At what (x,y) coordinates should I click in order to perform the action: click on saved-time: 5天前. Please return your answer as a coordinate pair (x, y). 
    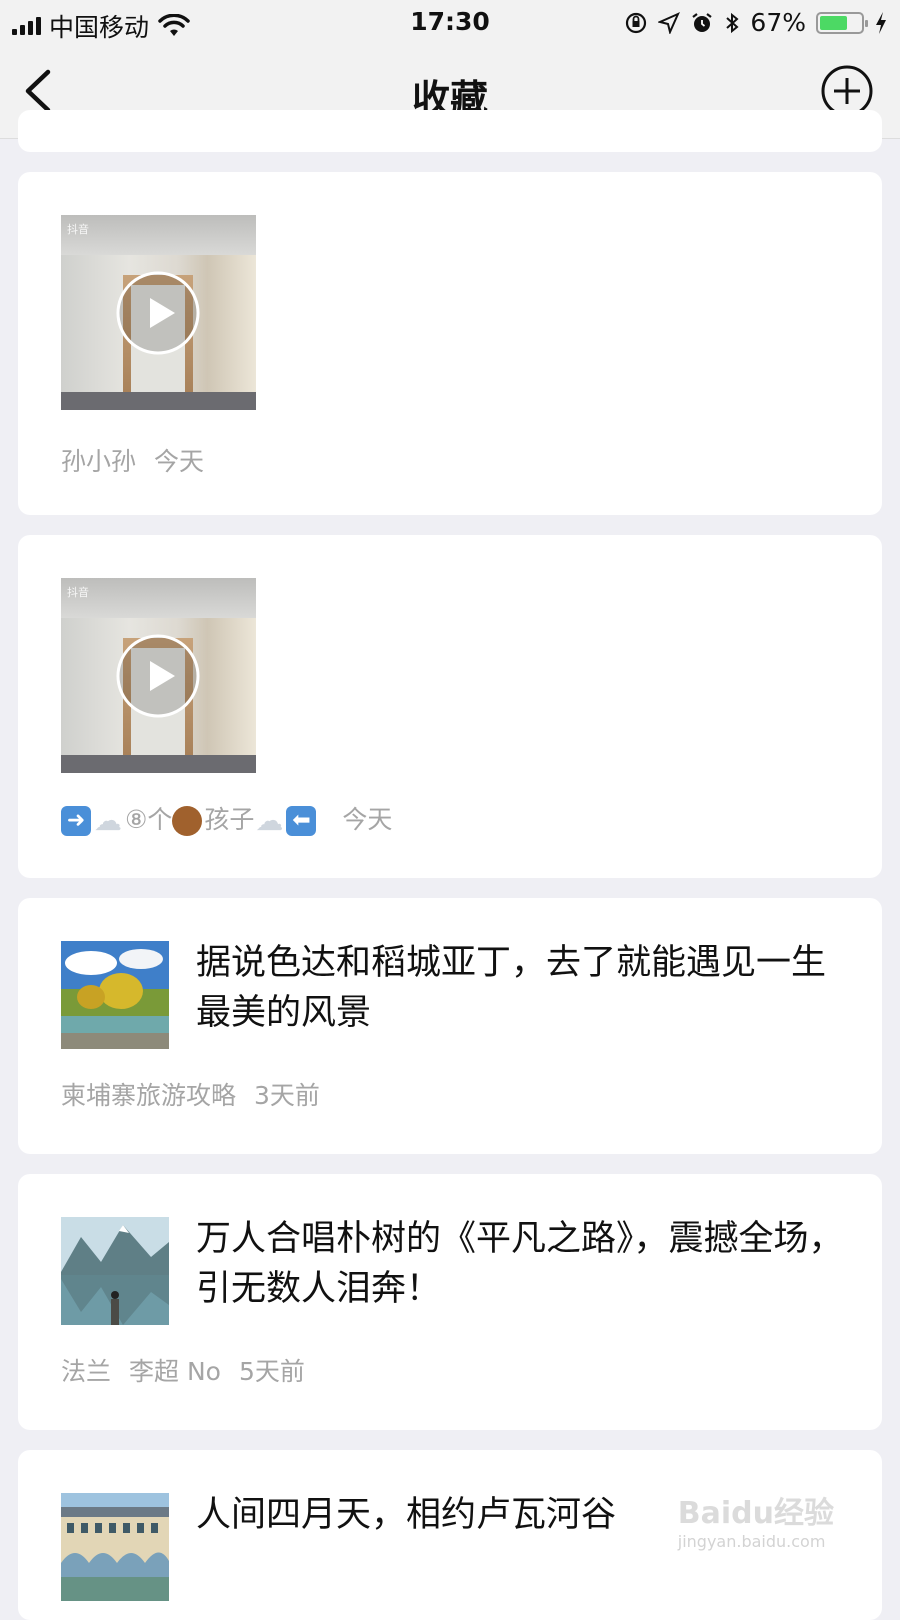
    Looking at the image, I should click on (271, 1371).